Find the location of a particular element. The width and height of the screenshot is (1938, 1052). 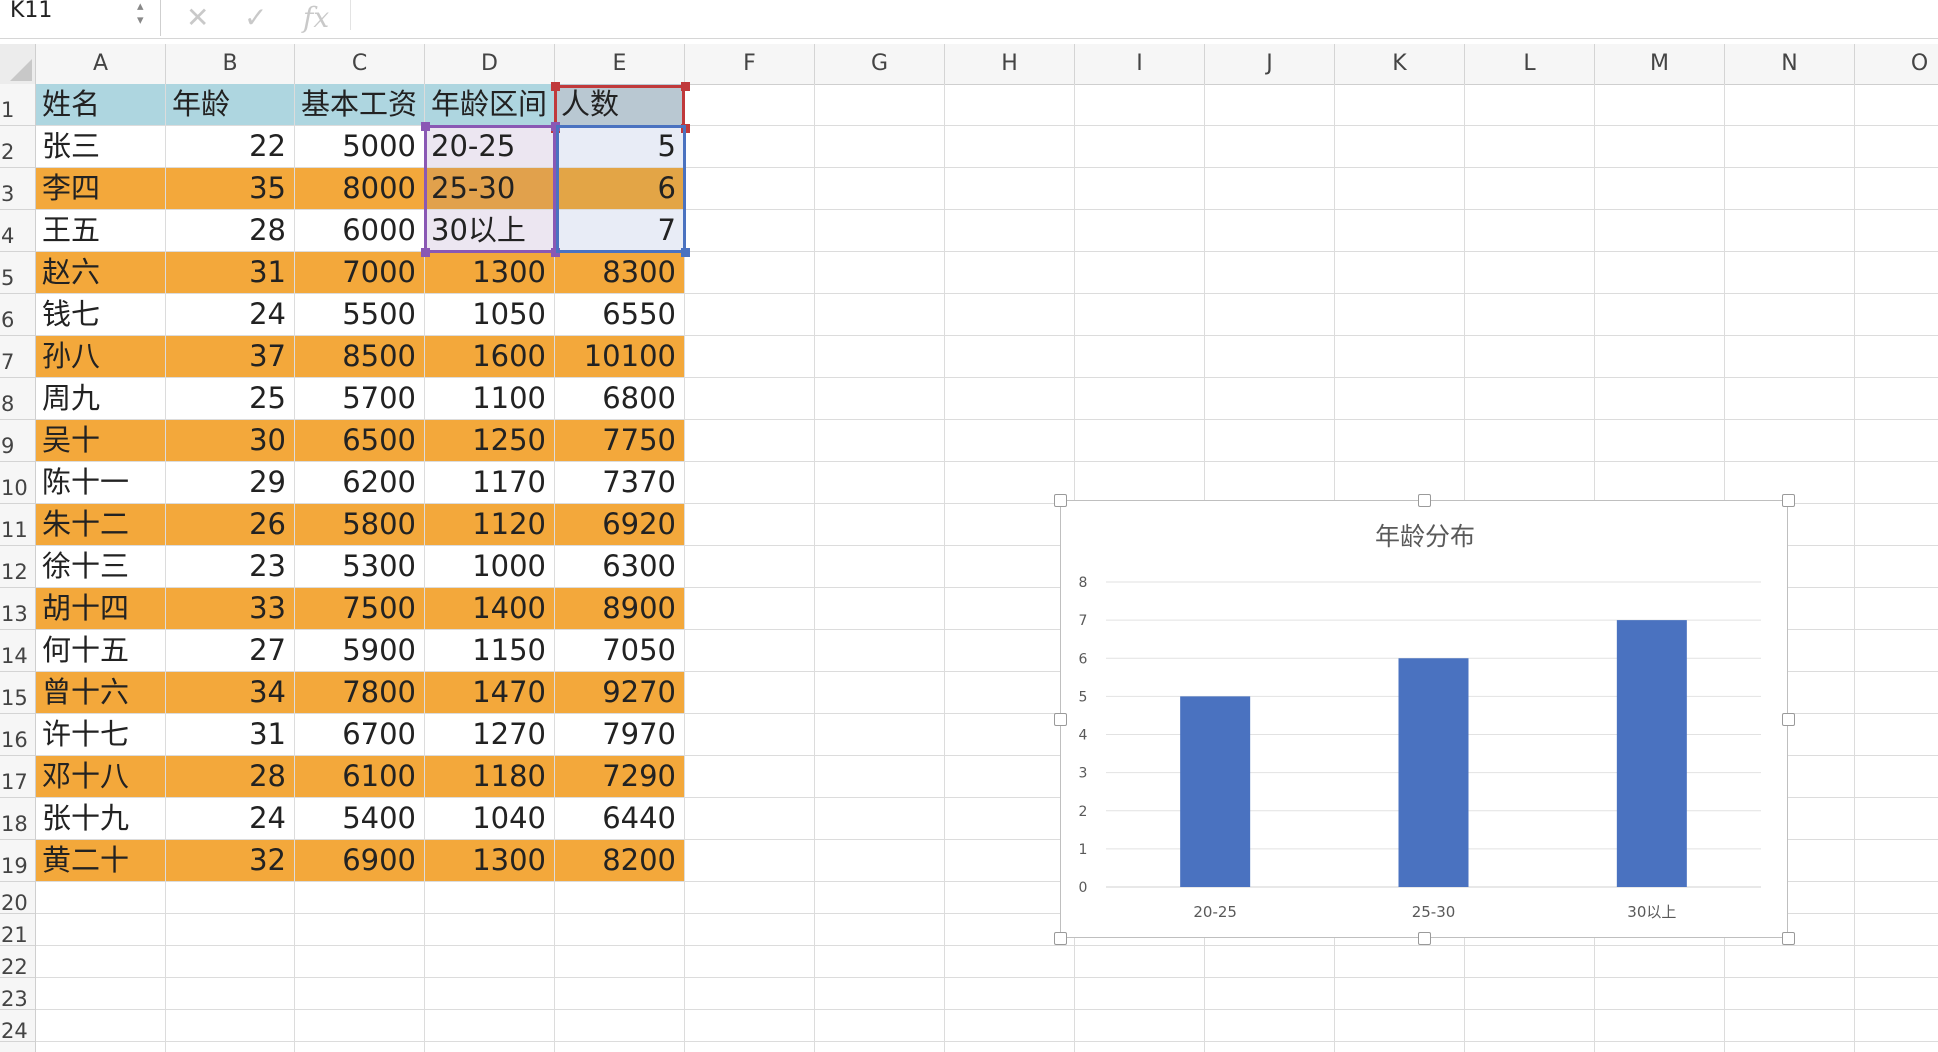

column-header-m: M is located at coordinates (1660, 64).